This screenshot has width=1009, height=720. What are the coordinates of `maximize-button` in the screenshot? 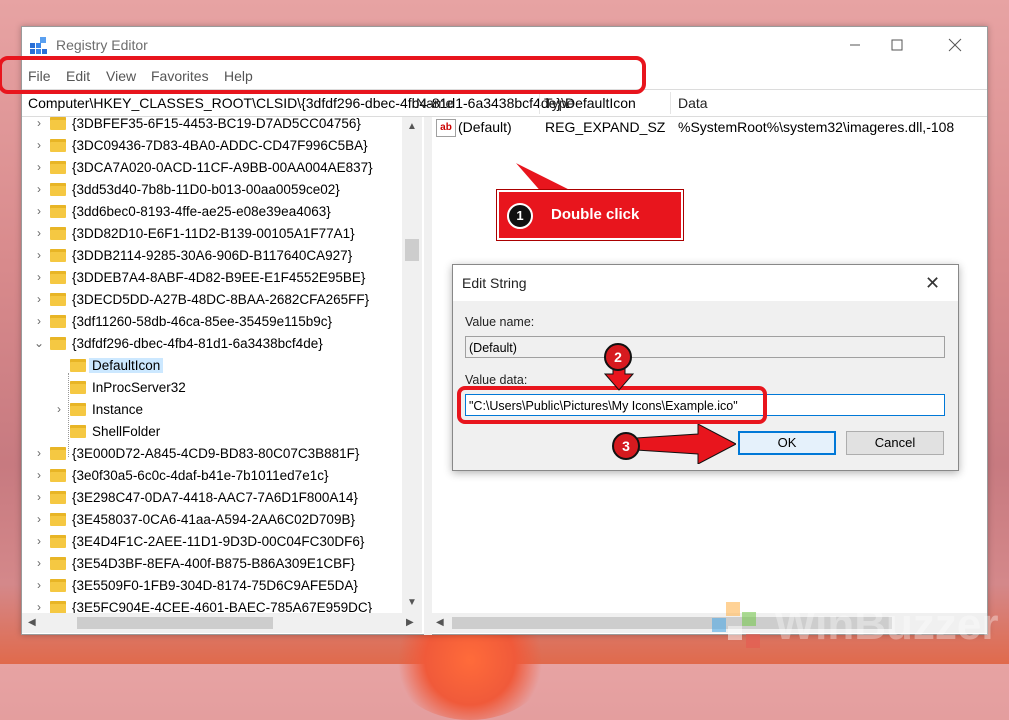 It's located at (897, 45).